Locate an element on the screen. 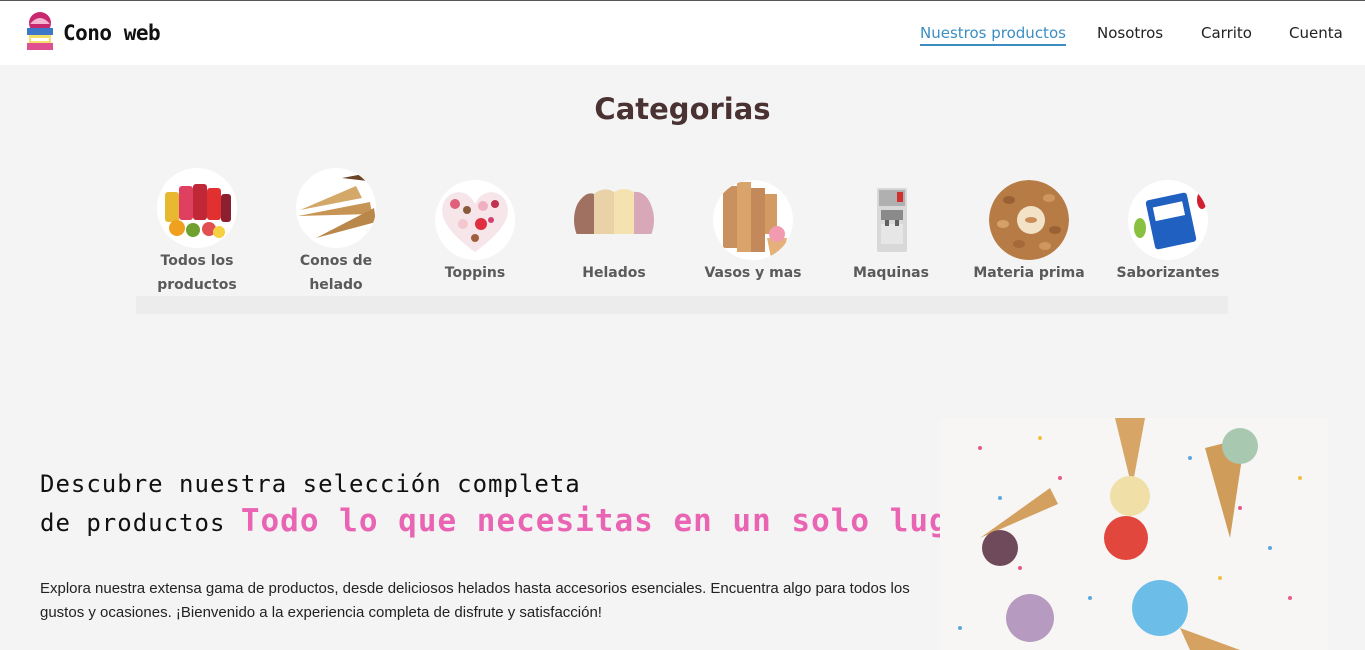 This screenshot has width=1365, height=650. ice-cream-tubs-icon is located at coordinates (614, 220).